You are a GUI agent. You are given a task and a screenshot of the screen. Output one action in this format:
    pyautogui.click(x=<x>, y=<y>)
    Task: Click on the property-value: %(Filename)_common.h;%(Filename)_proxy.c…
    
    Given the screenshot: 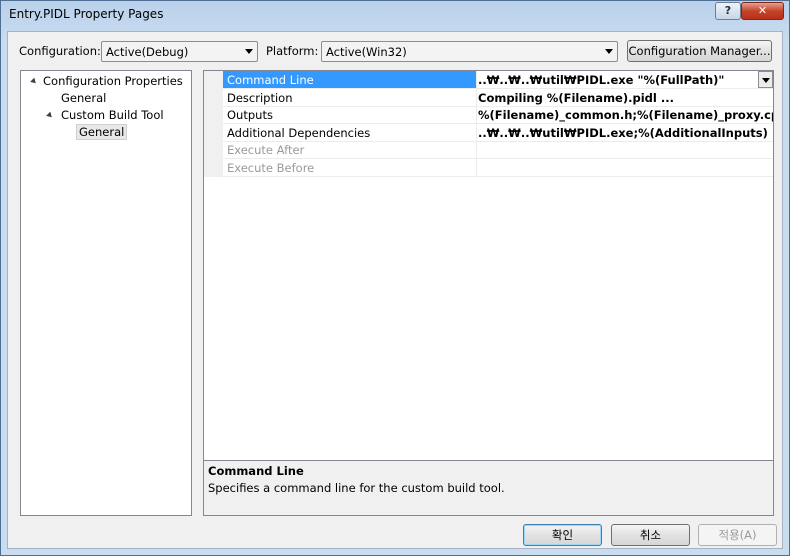 What is the action you would take?
    pyautogui.click(x=625, y=115)
    